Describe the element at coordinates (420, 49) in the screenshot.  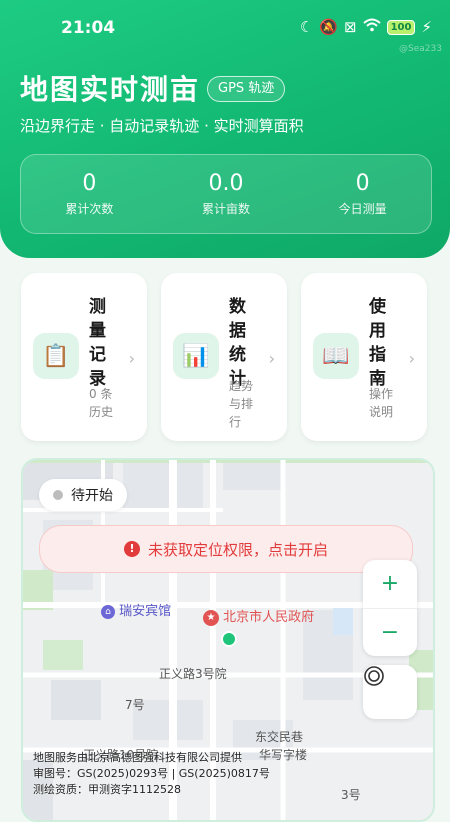
I see `watermark: @Sea233` at that location.